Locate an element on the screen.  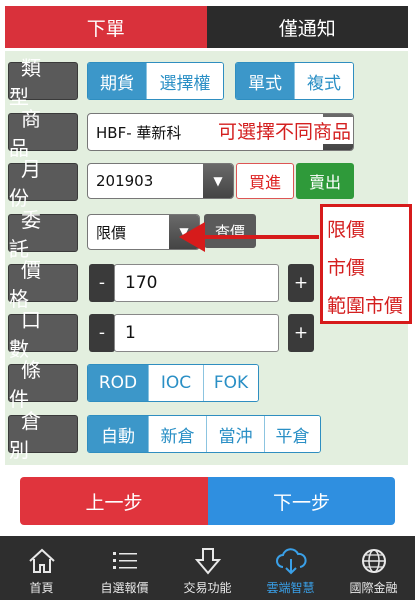
option-new: 新倉 is located at coordinates (177, 434).